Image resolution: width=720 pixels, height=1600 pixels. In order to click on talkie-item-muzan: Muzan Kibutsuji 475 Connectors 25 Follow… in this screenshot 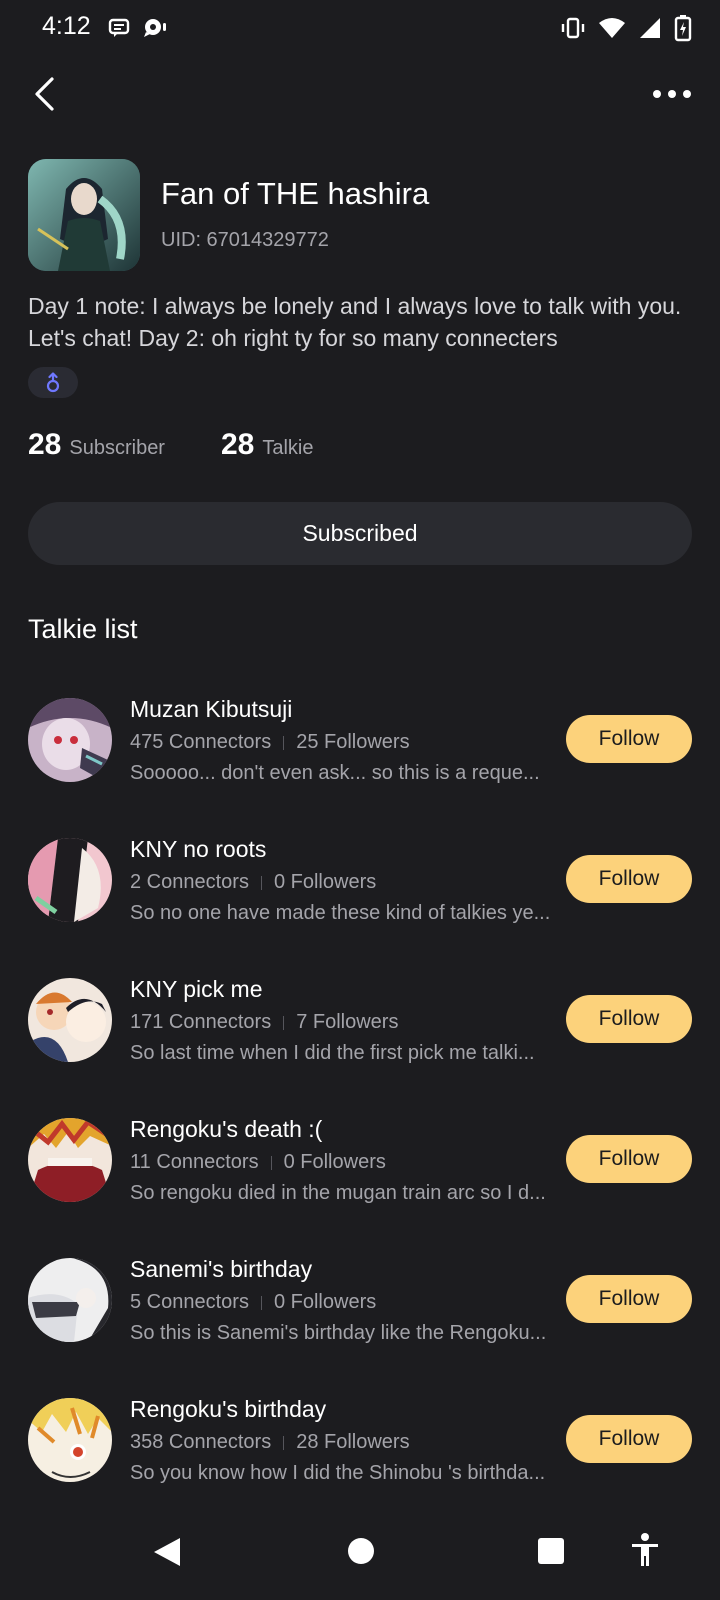, I will do `click(360, 758)`.